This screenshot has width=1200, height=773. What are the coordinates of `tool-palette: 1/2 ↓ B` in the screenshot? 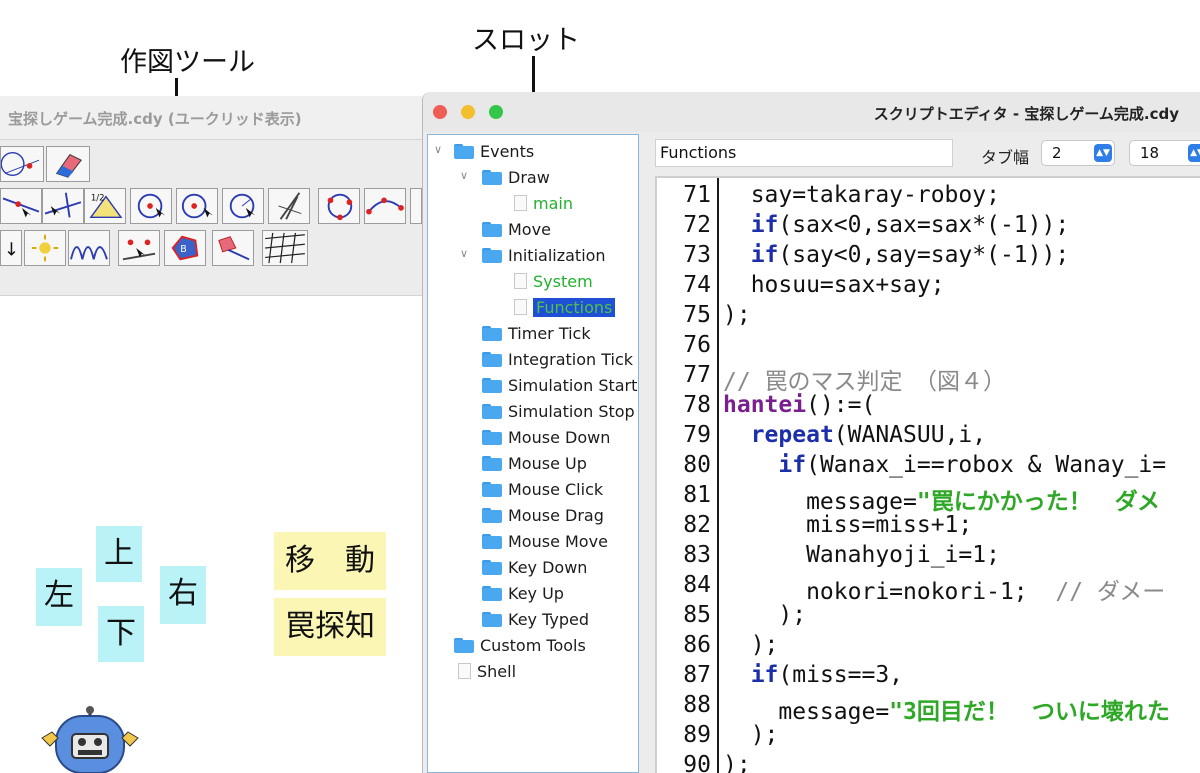 It's located at (211, 218).